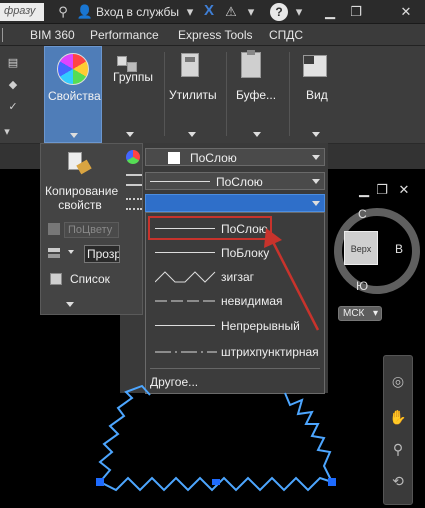 Image resolution: width=425 pixels, height=508 pixels. I want to click on help-icon: ?, so click(279, 12).